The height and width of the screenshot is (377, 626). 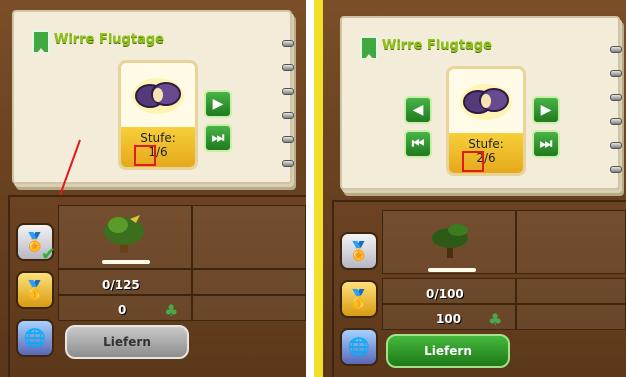 I want to click on first-level-button: ⏮, so click(x=418, y=144).